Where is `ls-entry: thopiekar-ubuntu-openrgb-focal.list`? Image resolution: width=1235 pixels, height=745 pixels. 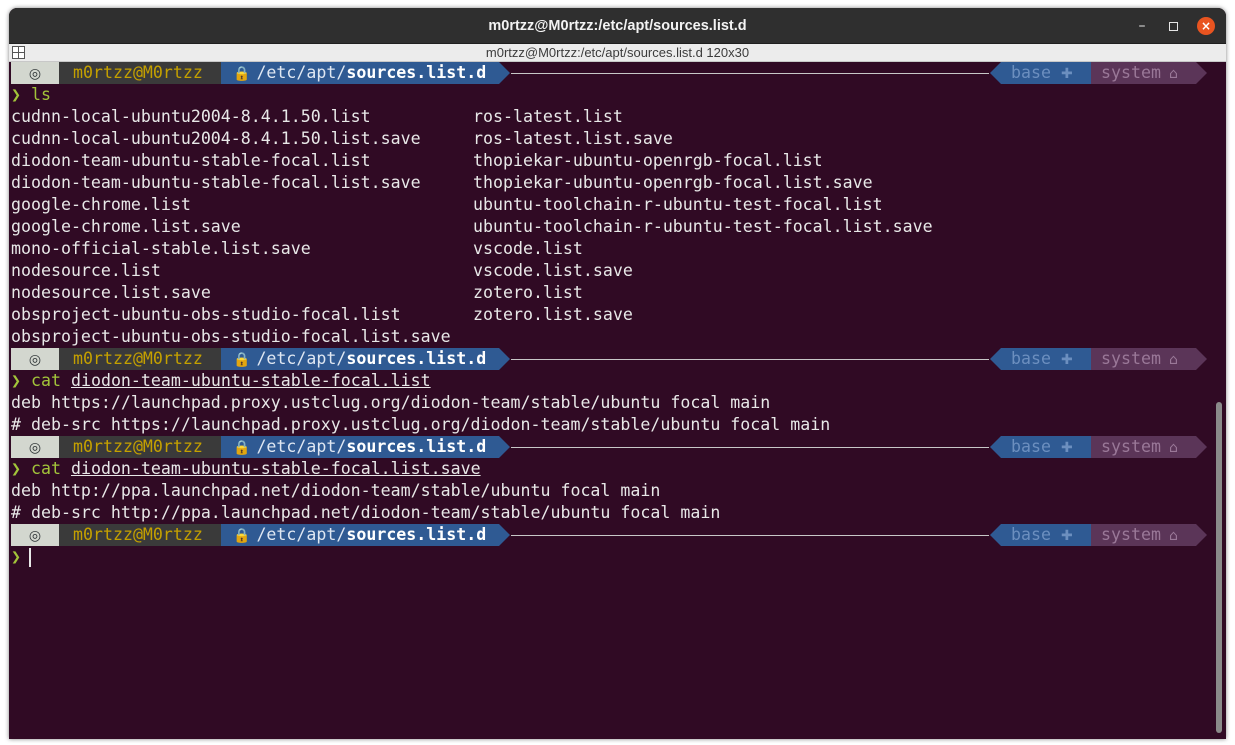
ls-entry: thopiekar-ubuntu-openrgb-focal.list is located at coordinates (648, 160).